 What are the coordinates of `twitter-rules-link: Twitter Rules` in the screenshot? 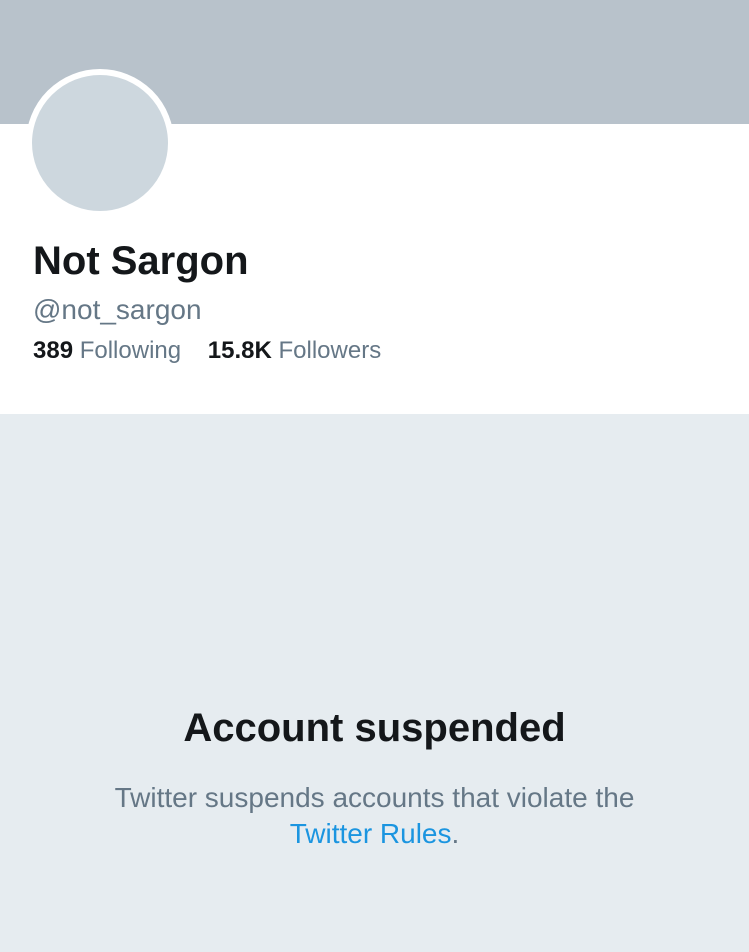 It's located at (371, 833).